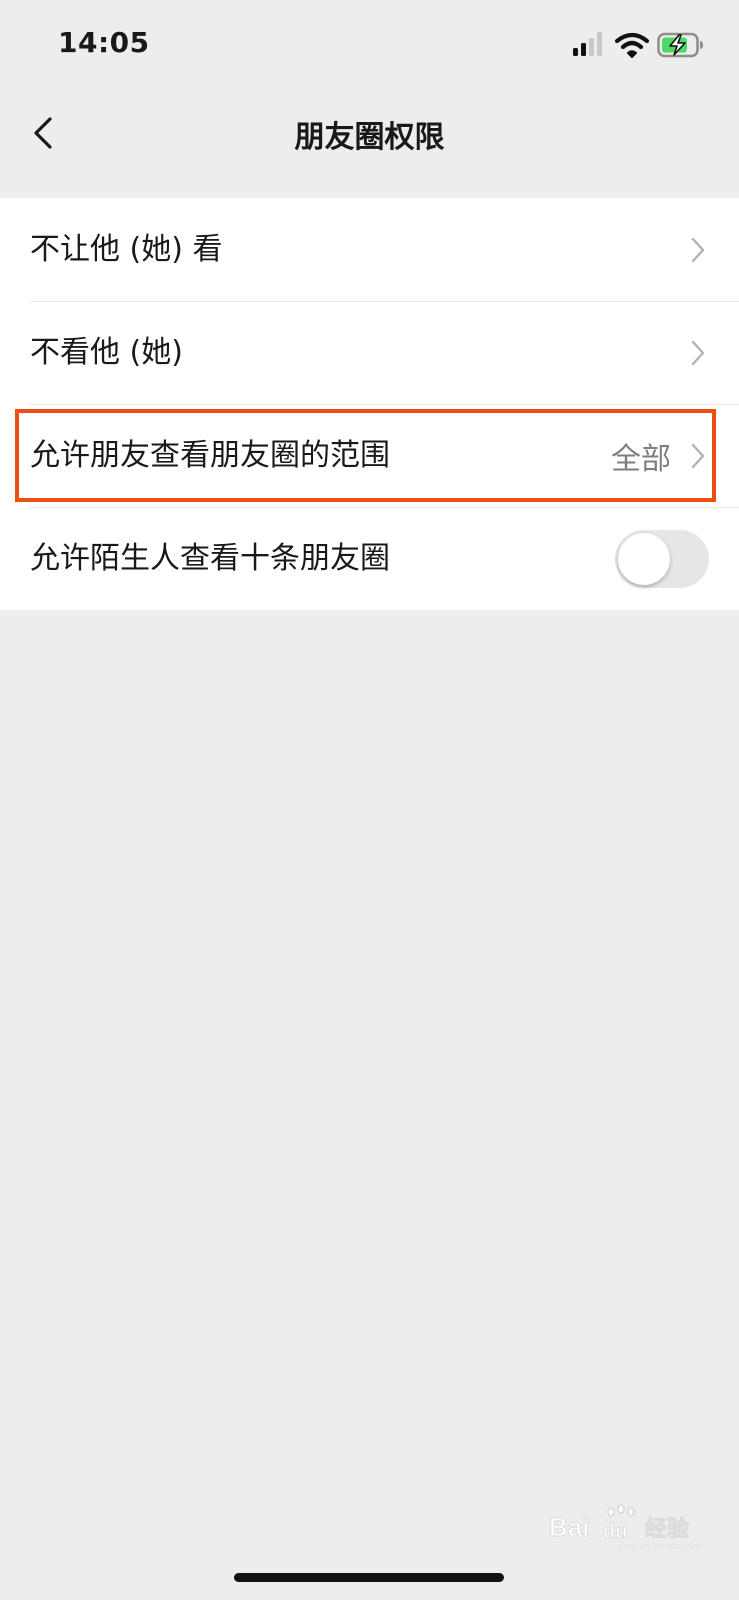 The image size is (739, 1600). Describe the element at coordinates (680, 45) in the screenshot. I see `battery-charging-icon` at that location.